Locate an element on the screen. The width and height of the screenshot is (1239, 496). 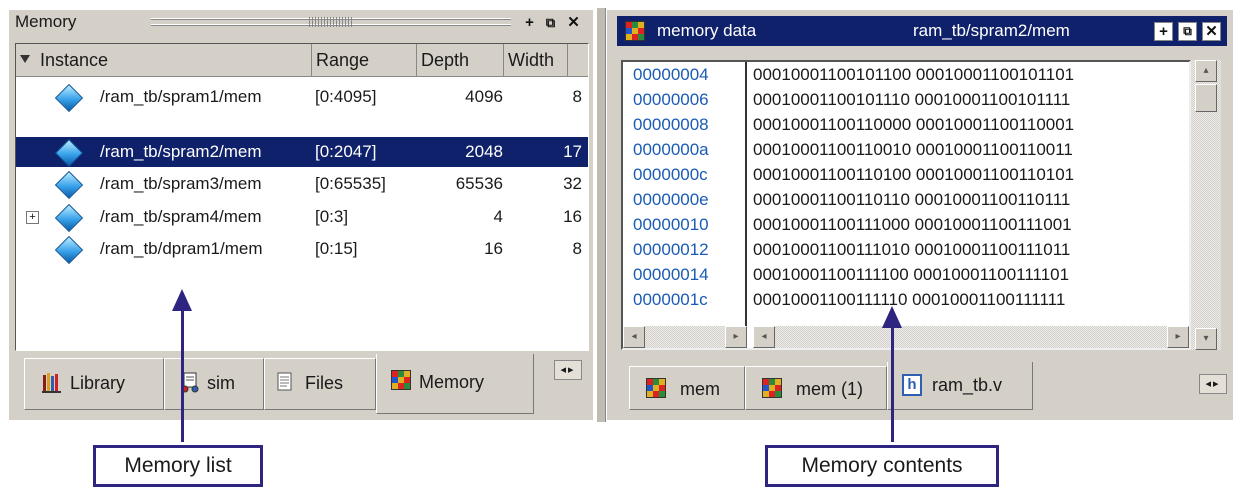
address-cell: 0000001c is located at coordinates (670, 299).